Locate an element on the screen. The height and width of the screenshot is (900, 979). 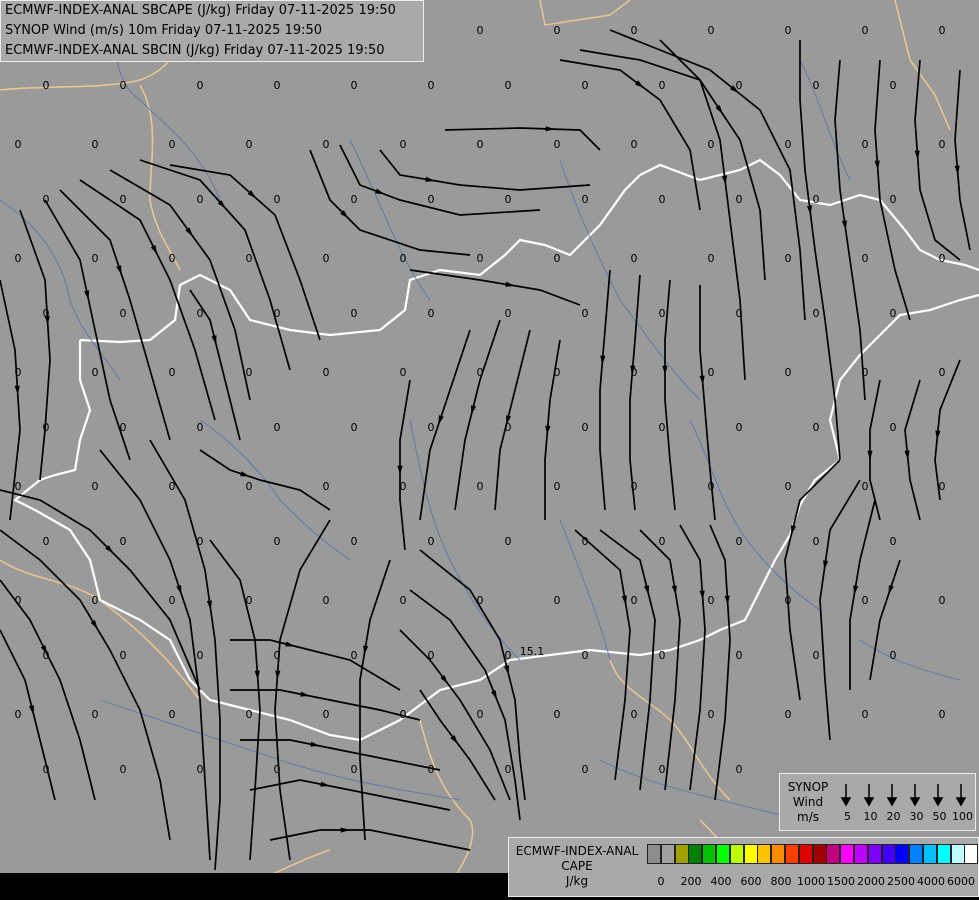
cape-tick-label: 6000 is located at coordinates (961, 881).